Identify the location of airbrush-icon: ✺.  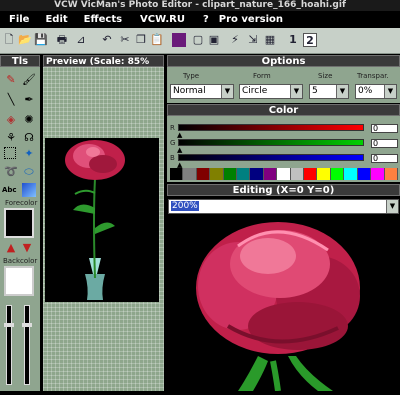
(29, 120).